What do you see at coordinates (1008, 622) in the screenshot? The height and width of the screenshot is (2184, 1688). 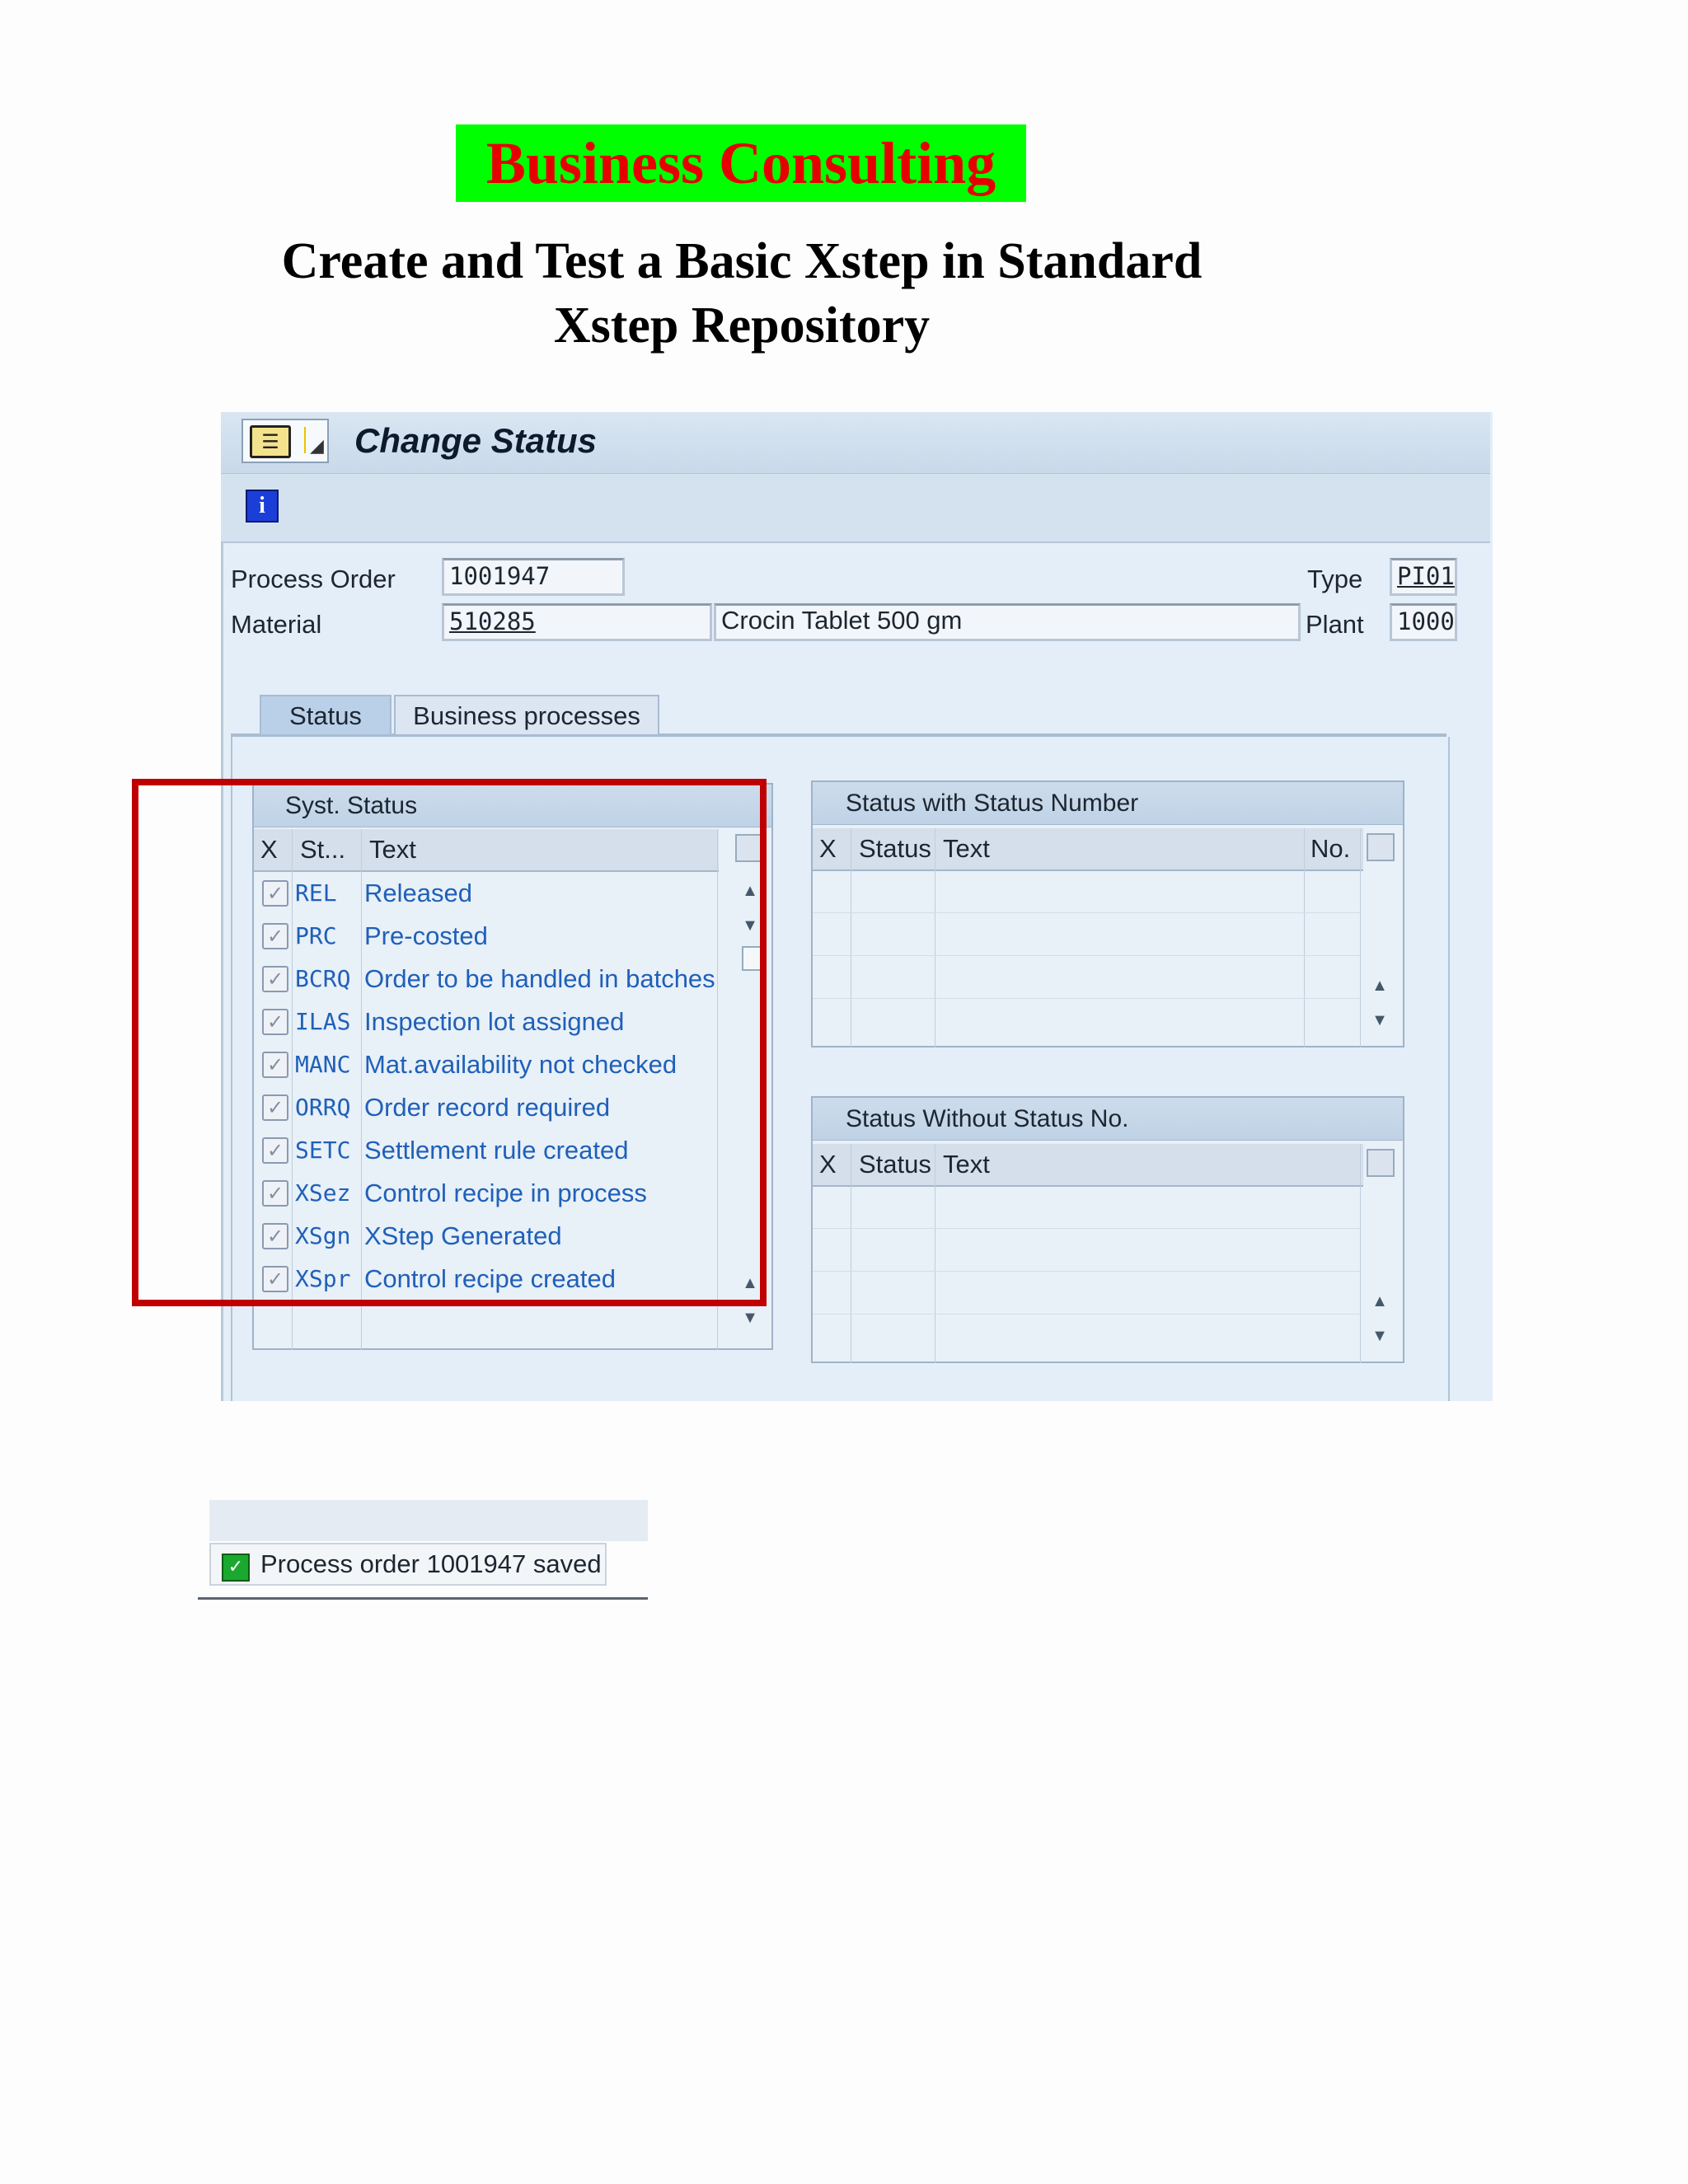 I see `material-description-field: Crocin Tablet 500 gm` at bounding box center [1008, 622].